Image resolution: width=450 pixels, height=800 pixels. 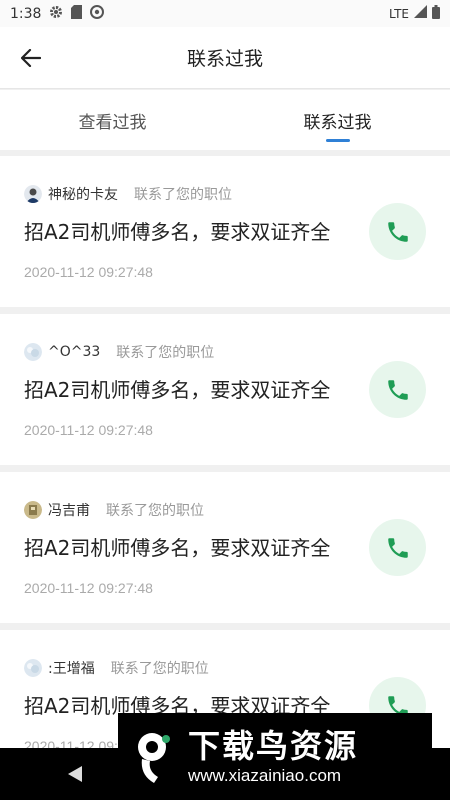 I want to click on signal-icon, so click(x=420, y=13).